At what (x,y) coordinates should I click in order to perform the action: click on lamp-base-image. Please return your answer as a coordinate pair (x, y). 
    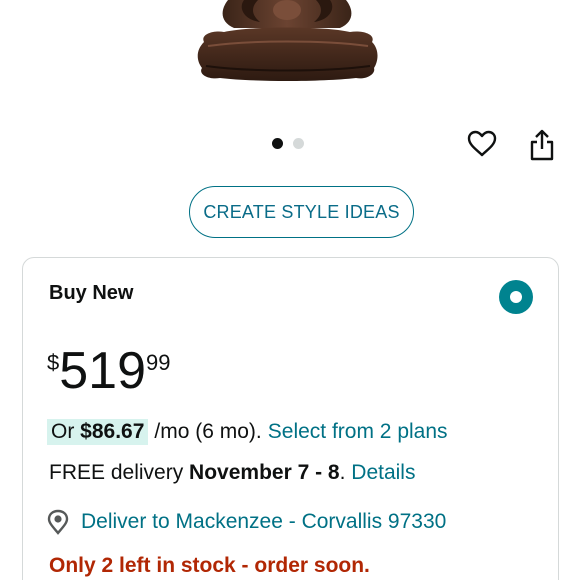
    Looking at the image, I should click on (287, 40).